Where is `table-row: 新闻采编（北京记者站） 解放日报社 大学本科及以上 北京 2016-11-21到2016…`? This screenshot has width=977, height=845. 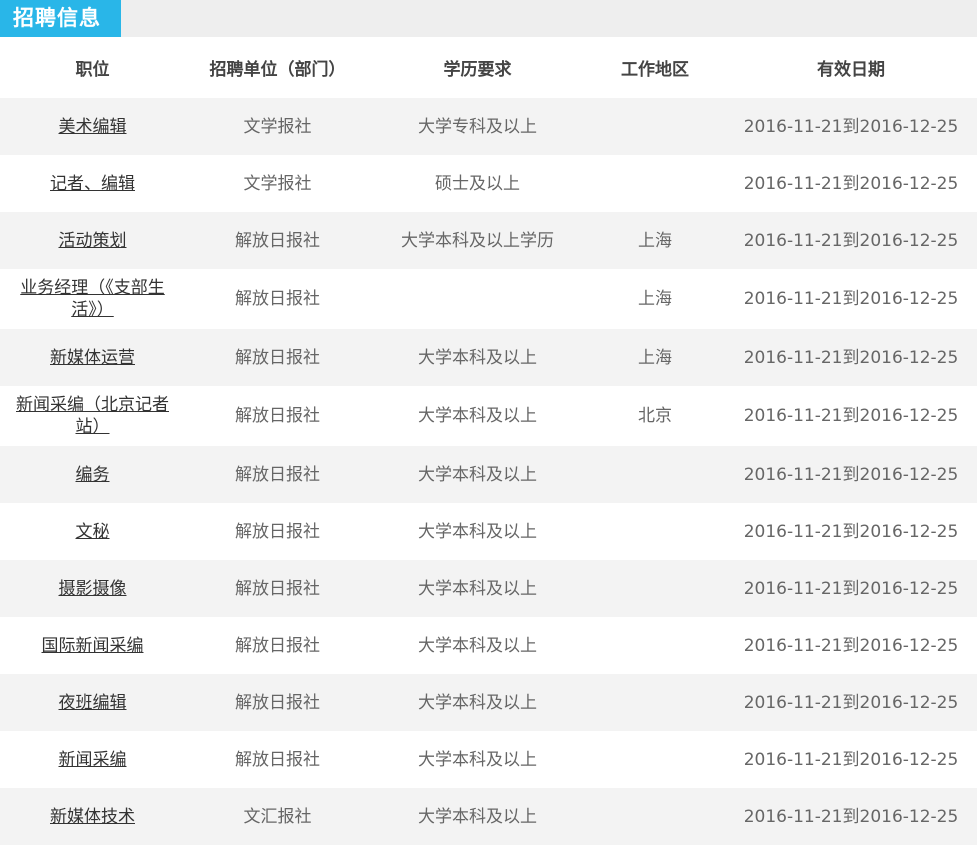 table-row: 新闻采编（北京记者站） 解放日报社 大学本科及以上 北京 2016-11-21到2016… is located at coordinates (488, 416).